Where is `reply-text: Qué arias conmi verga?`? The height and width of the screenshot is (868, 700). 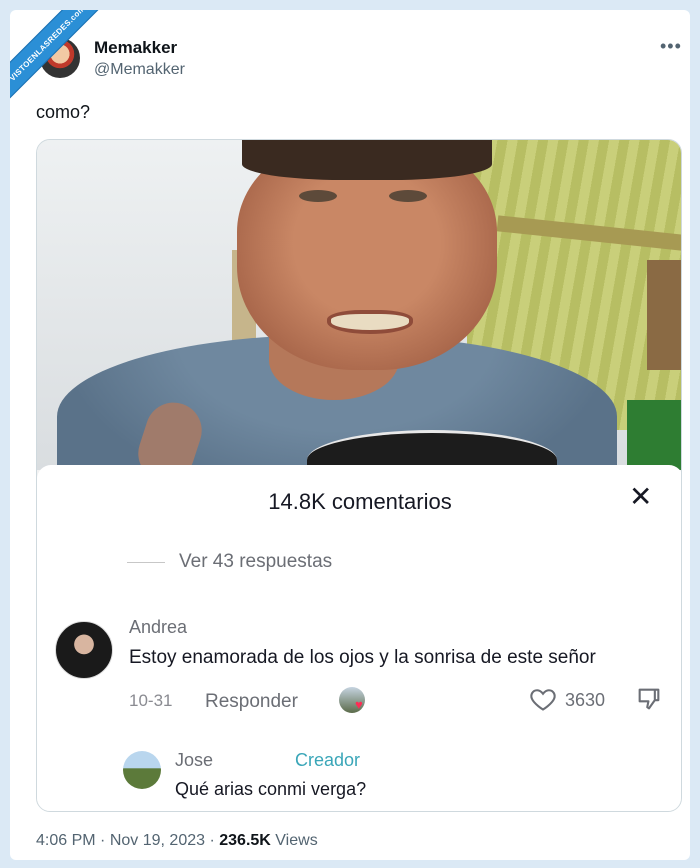
reply-text: Qué arias conmi verga? is located at coordinates (271, 789).